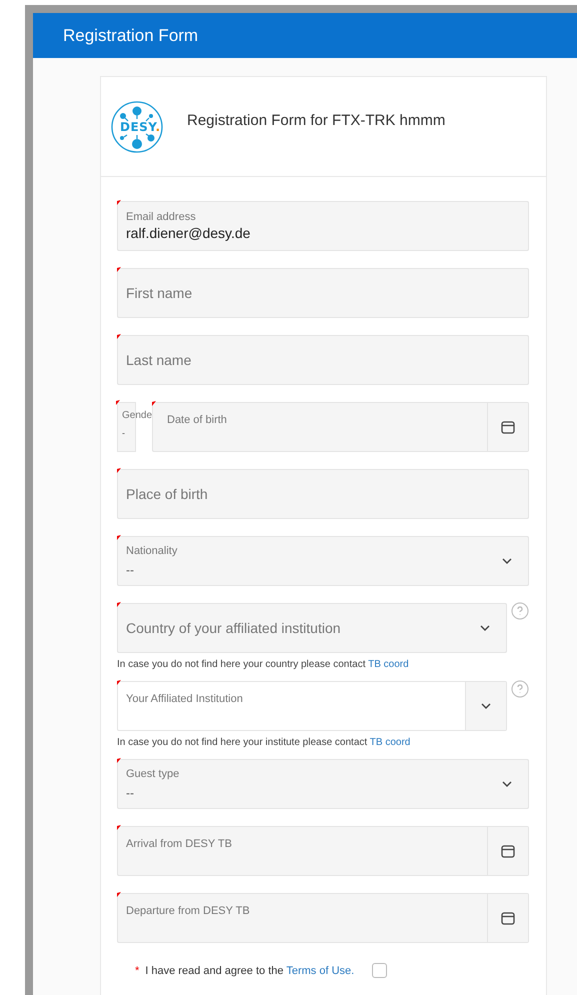 This screenshot has width=577, height=995. What do you see at coordinates (264, 742) in the screenshot?
I see `help-text: In case you do not find here your institute please contact TB coord` at bounding box center [264, 742].